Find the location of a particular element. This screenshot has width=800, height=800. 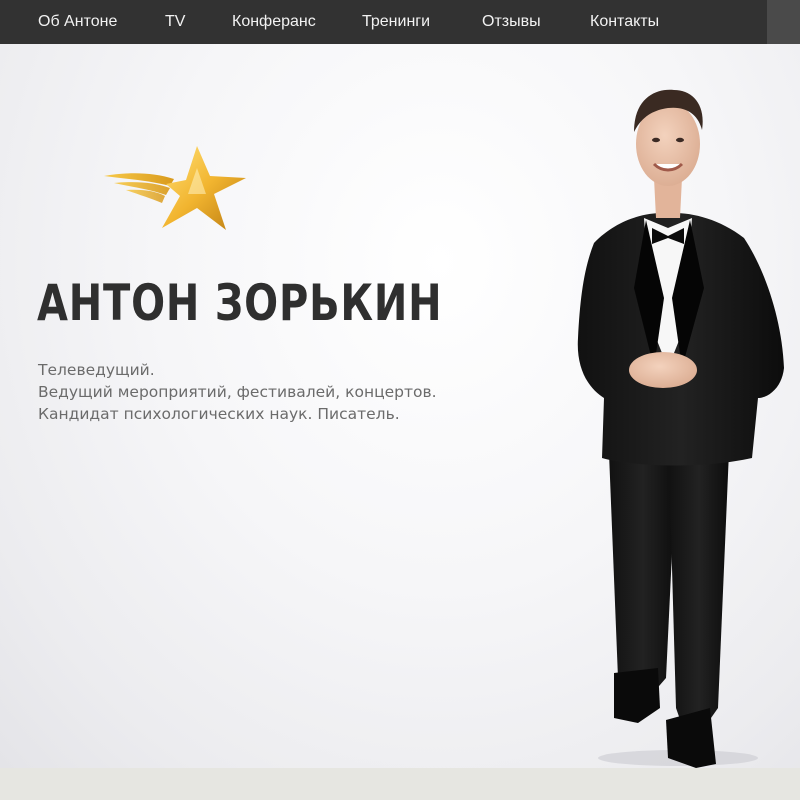

hero-title: АНТОН ЗОРЬКИН is located at coordinates (240, 303).